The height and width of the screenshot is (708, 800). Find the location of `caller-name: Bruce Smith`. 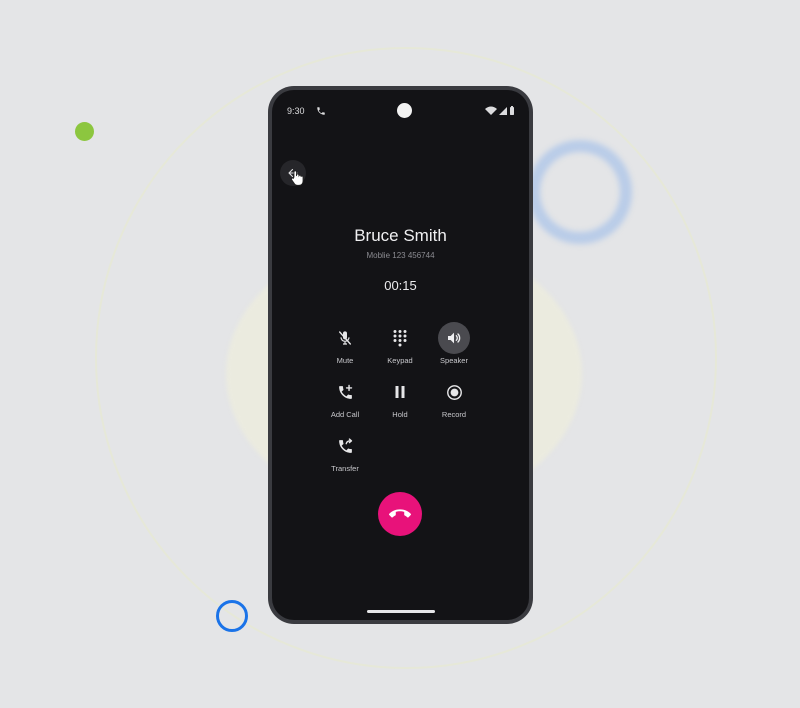

caller-name: Bruce Smith is located at coordinates (400, 235).